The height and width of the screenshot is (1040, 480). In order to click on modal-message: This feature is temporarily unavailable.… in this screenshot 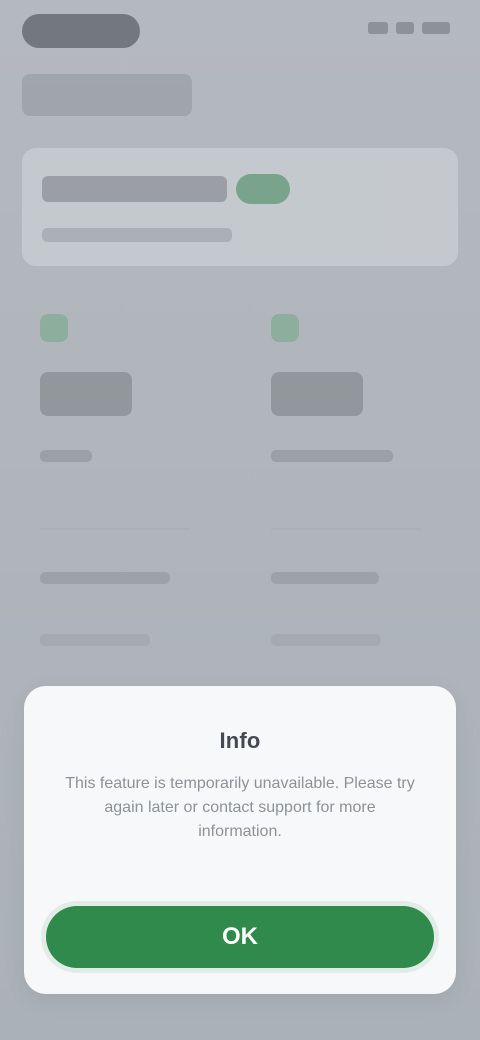, I will do `click(240, 807)`.